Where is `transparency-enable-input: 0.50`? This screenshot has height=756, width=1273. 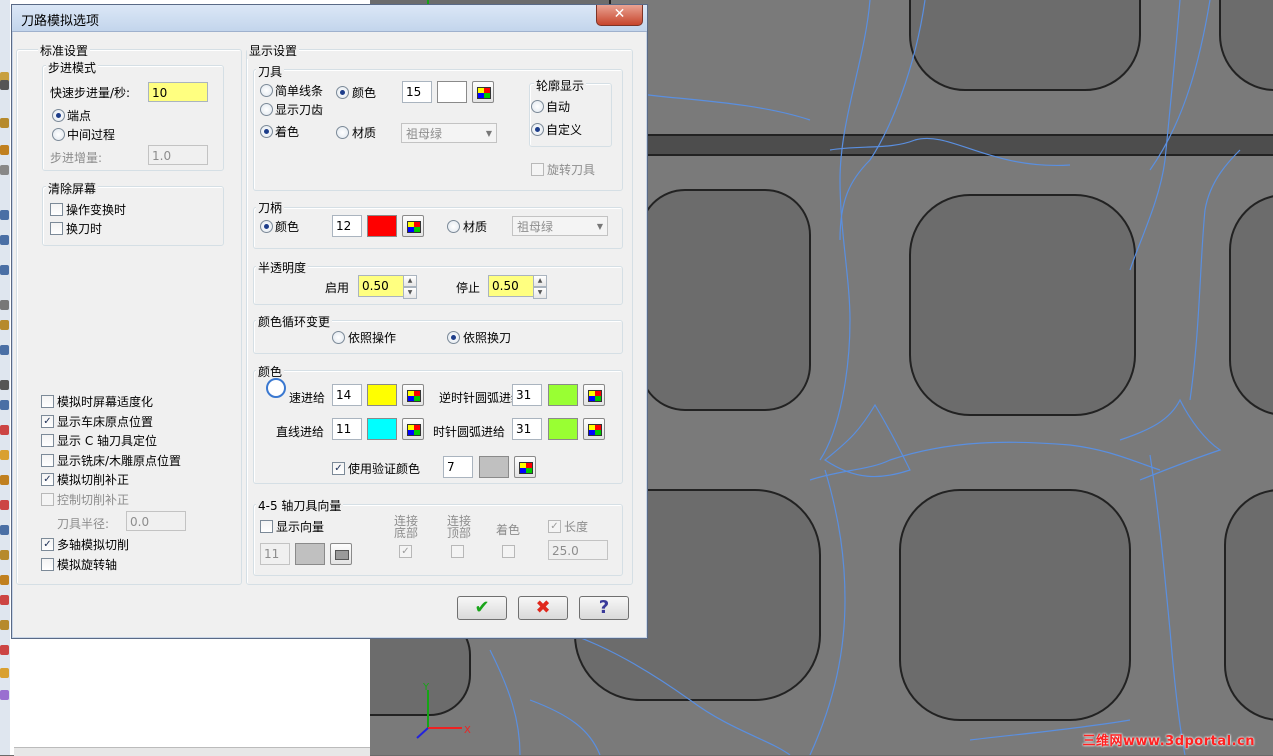
transparency-enable-input: 0.50 is located at coordinates (381, 286).